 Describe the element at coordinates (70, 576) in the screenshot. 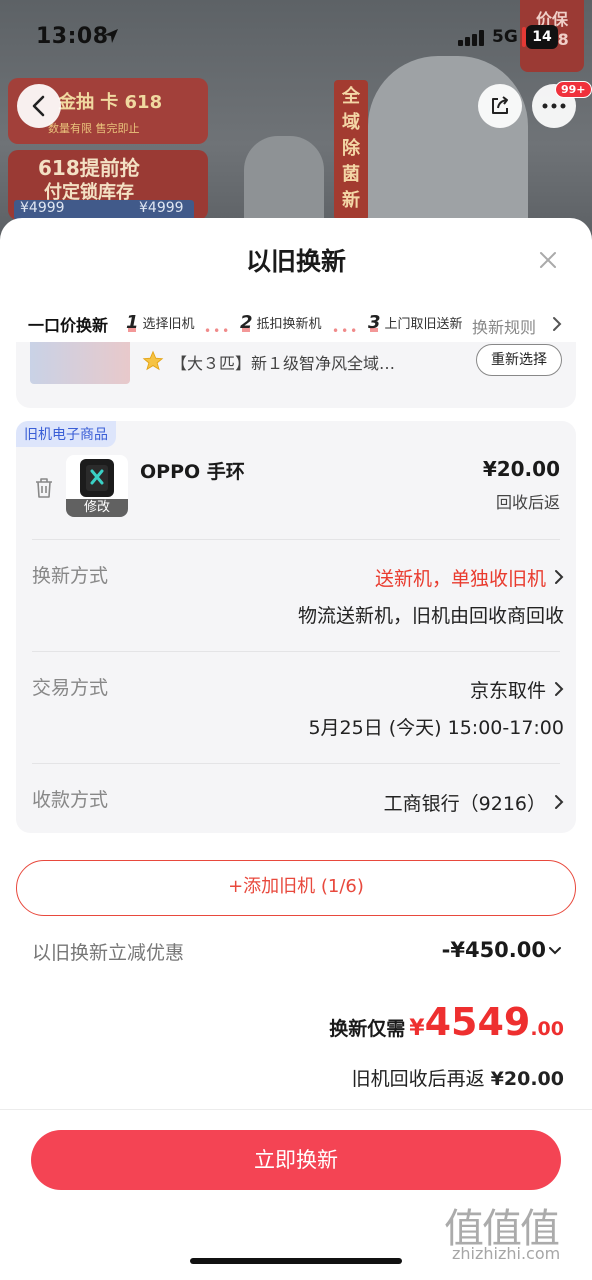

I see `exchange-method-label: 换新方式` at that location.